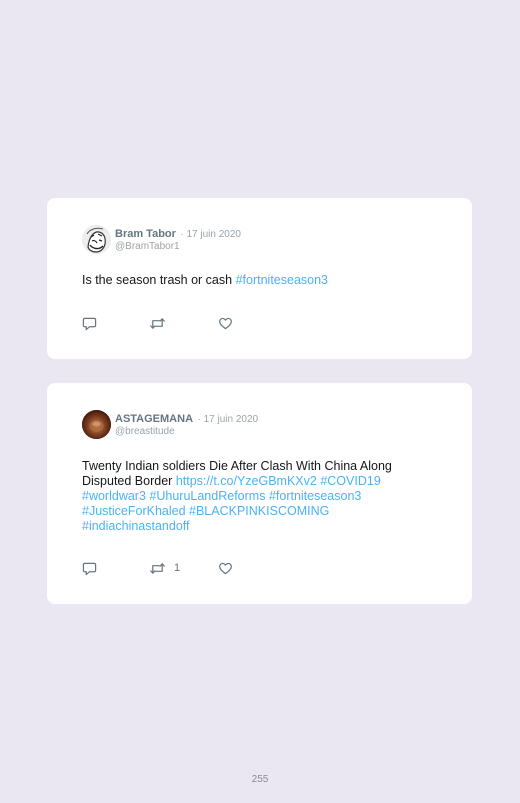 This screenshot has width=520, height=803. I want to click on tweet-header: Bram Tabor · 17 juin 2020 @BramTabor1, so click(178, 240).